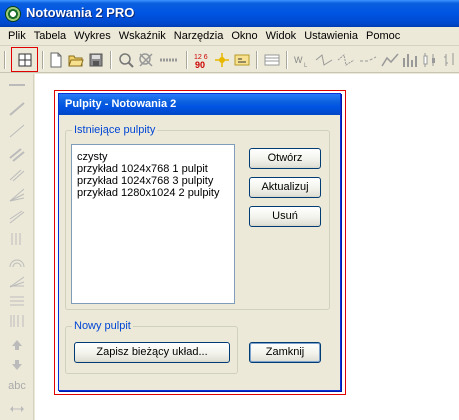  I want to click on arrows-icon, so click(222, 60).